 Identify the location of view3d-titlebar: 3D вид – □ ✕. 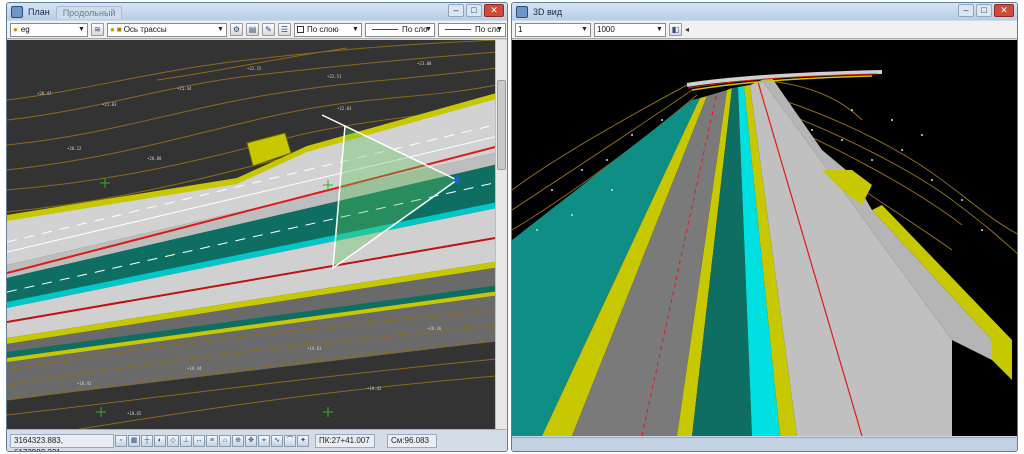
(764, 11).